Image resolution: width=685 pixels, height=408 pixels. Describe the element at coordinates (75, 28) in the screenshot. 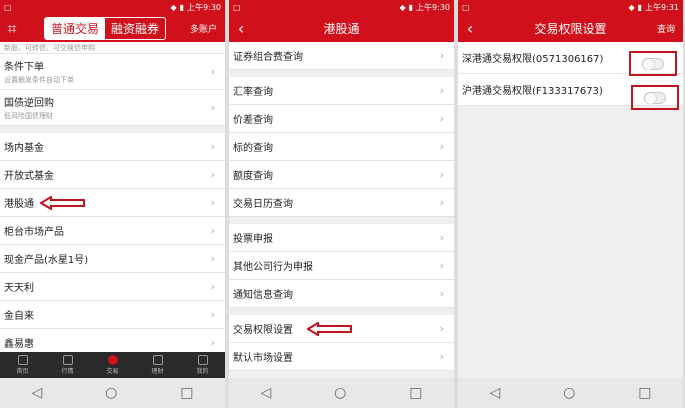

I see `tab-normal-trade: 普通交易` at that location.